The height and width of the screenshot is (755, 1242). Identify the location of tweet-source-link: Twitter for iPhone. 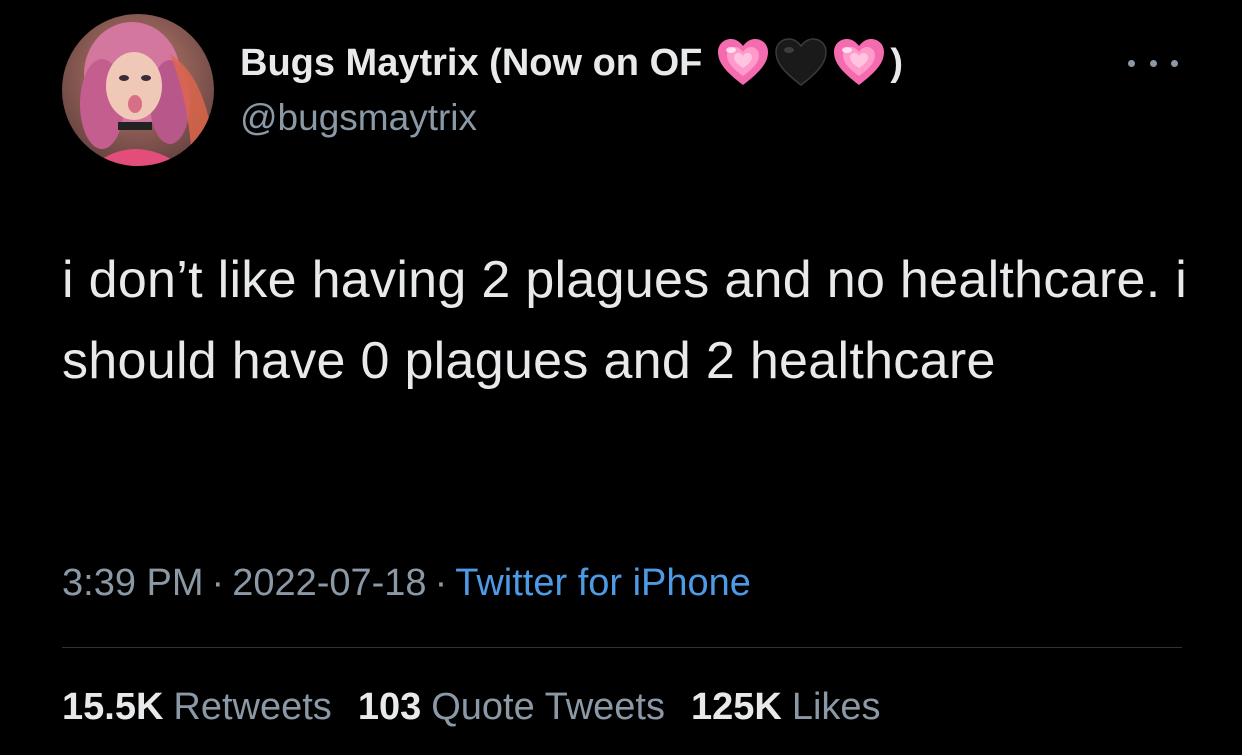
(603, 583).